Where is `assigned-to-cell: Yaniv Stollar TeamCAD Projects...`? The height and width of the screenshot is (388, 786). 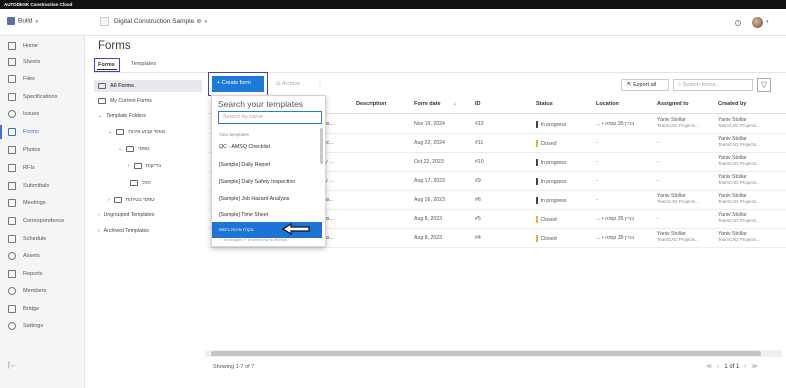
assigned-to-cell: Yaniv Stollar TeamCAD Projects... is located at coordinates (678, 123).